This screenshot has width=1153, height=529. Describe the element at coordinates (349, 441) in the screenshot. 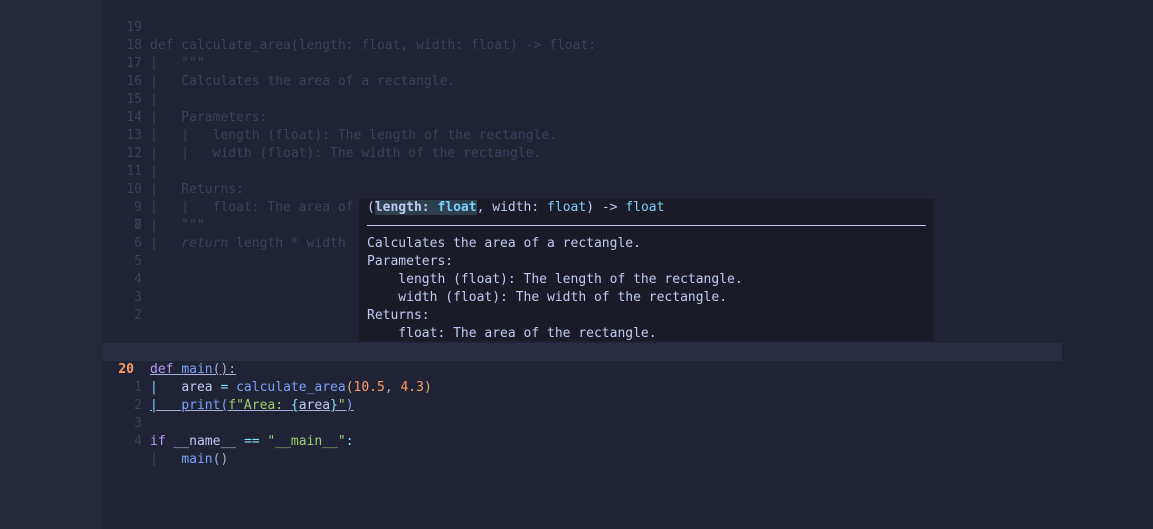

I see `colon: :` at that location.